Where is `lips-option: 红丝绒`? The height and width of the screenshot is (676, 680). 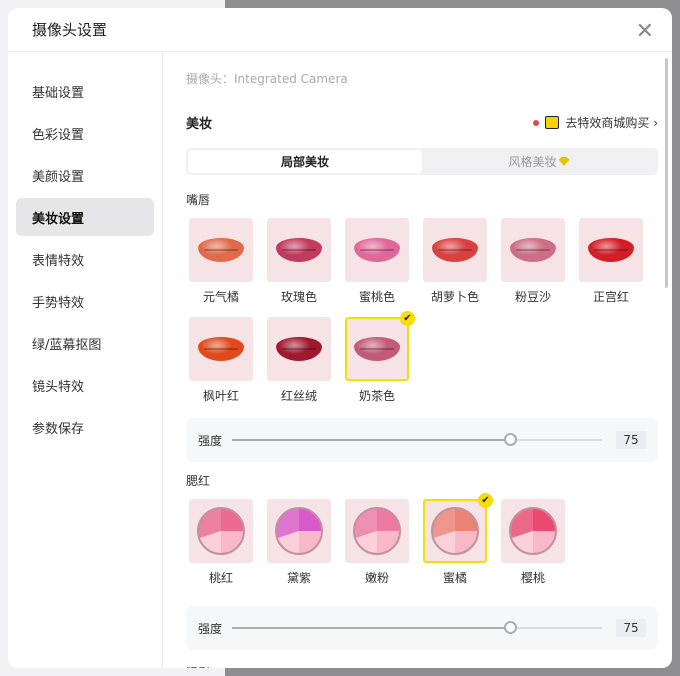
lips-option: 红丝绒 is located at coordinates (299, 360).